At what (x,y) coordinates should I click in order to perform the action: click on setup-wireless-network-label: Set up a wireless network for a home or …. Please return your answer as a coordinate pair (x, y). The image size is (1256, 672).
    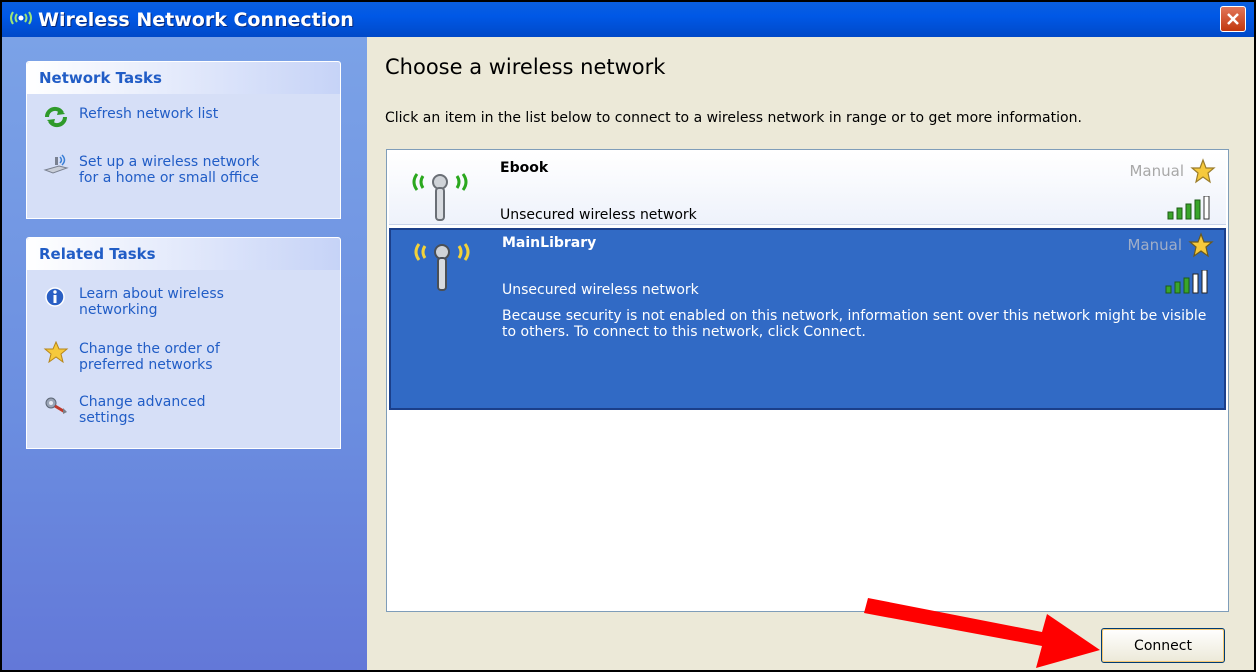
    Looking at the image, I should click on (169, 170).